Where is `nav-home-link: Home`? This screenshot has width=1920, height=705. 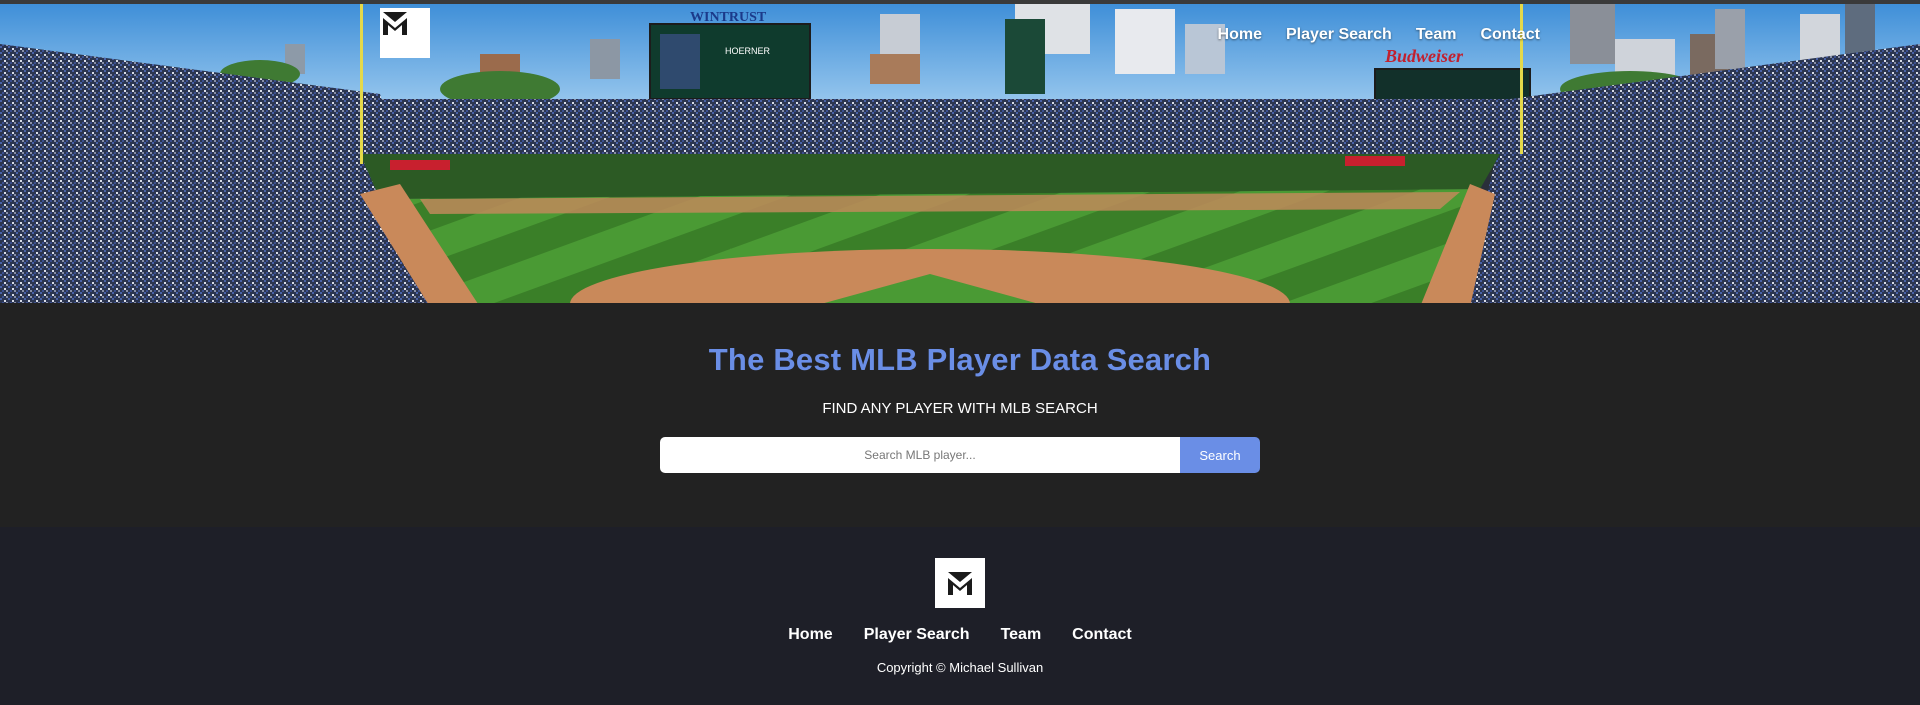
nav-home-link: Home is located at coordinates (1240, 35).